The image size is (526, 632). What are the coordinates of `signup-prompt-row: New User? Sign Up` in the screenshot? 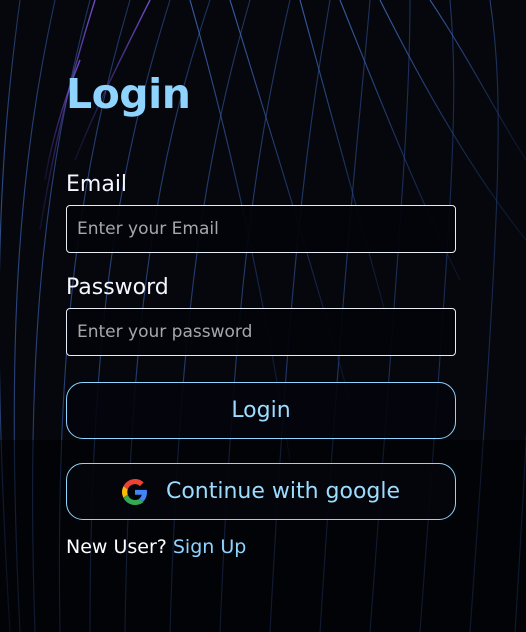 It's located at (156, 547).